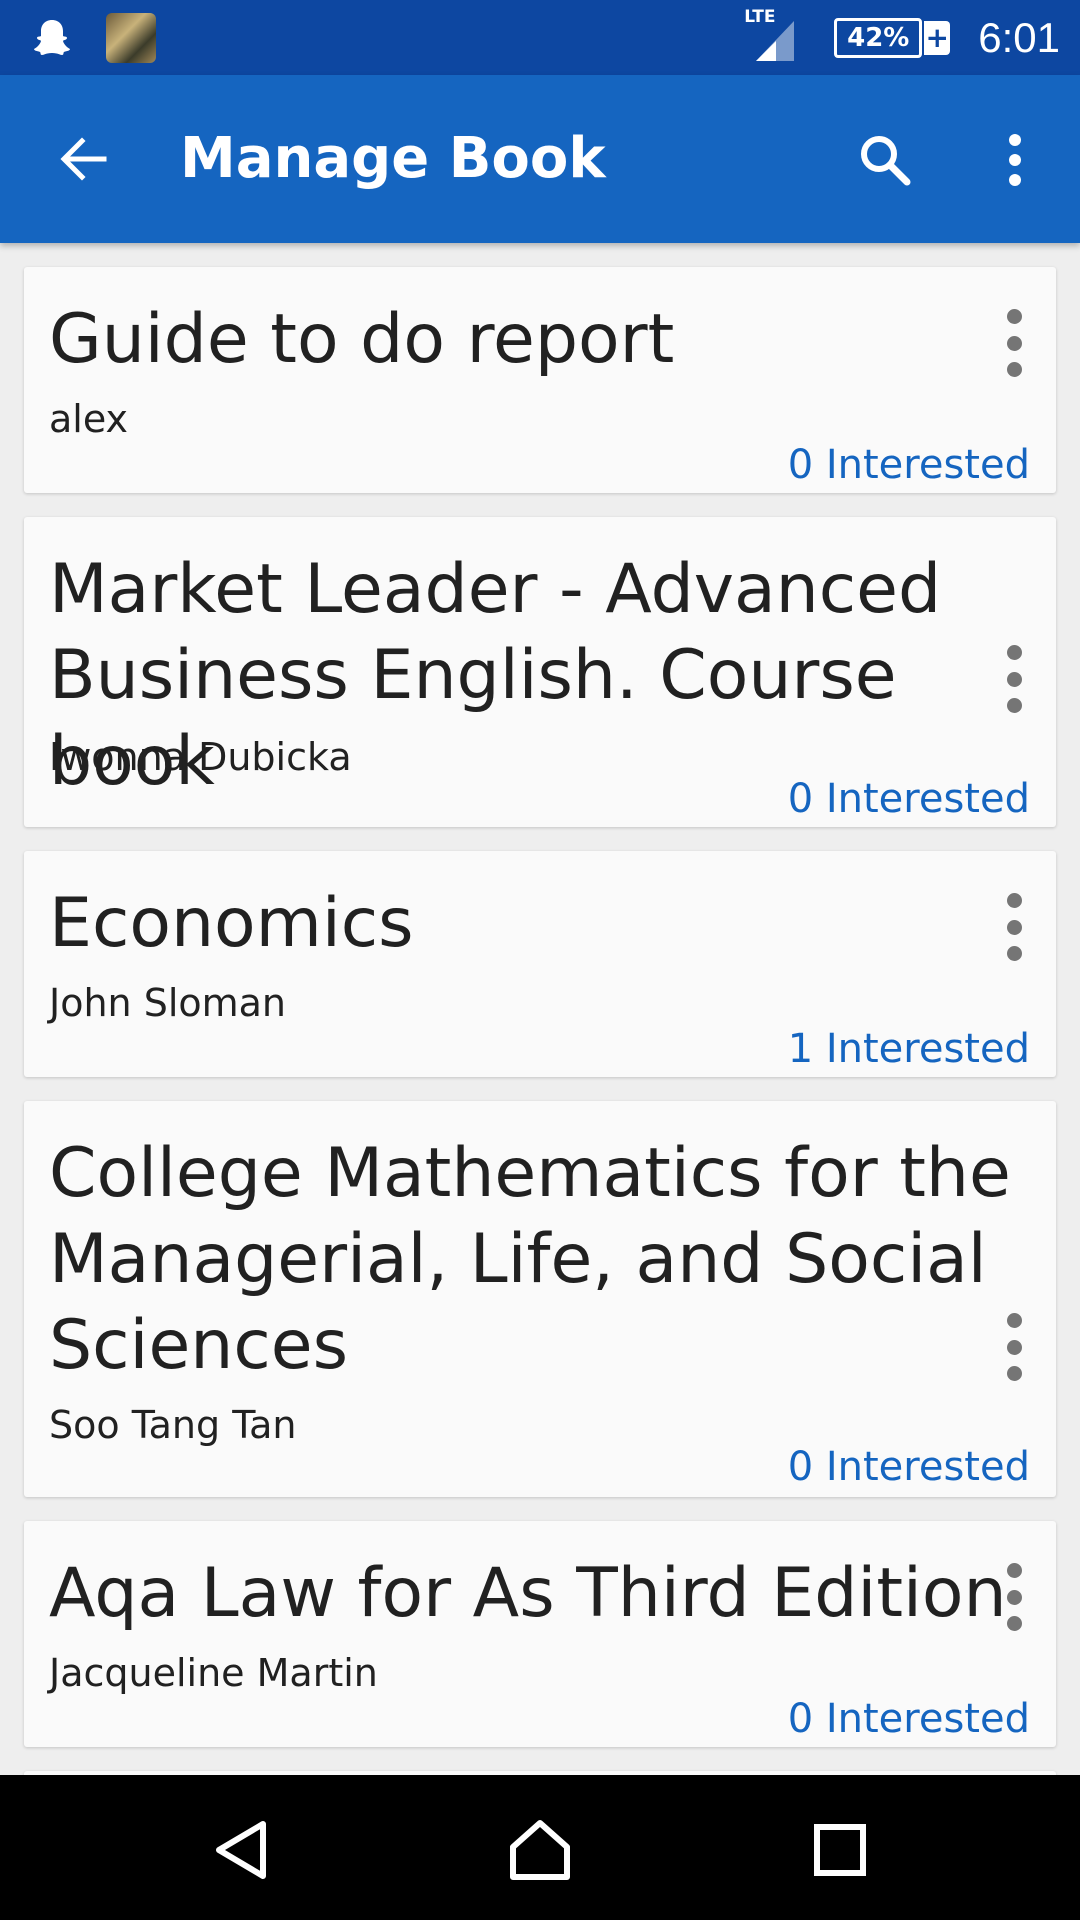  I want to click on app-bar: Manage Book, so click(540, 159).